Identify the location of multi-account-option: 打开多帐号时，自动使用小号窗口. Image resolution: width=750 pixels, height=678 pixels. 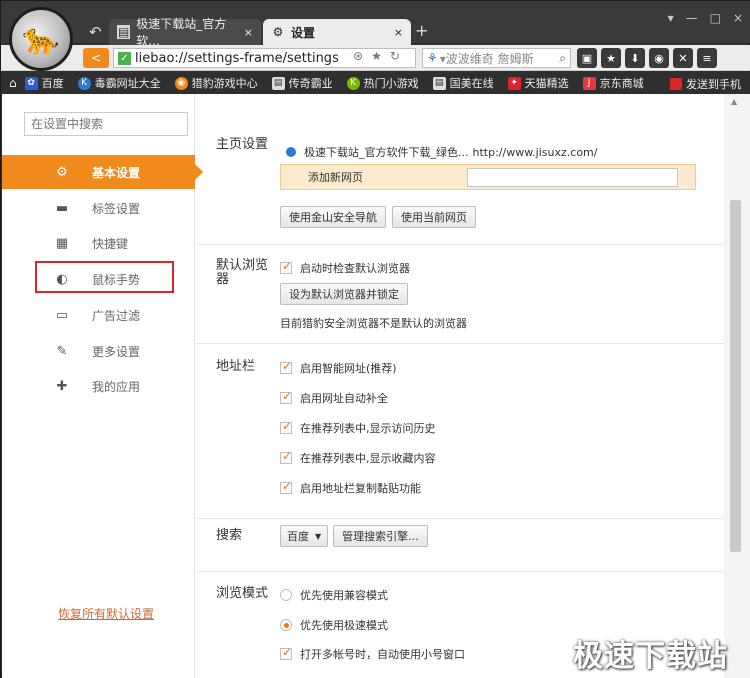
(372, 653).